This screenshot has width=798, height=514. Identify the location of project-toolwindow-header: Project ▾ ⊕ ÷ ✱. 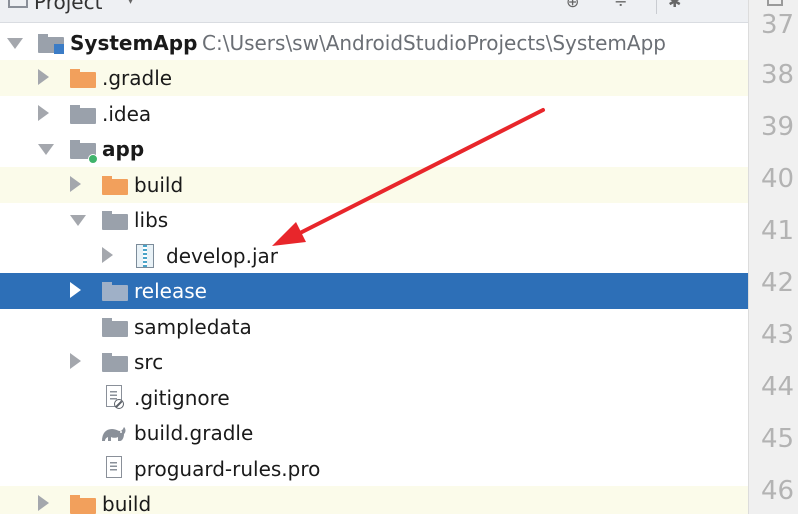
(374, 11).